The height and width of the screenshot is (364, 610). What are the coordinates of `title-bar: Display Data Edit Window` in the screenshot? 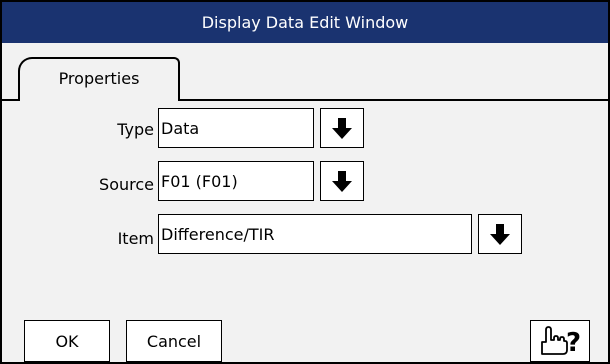 It's located at (305, 22).